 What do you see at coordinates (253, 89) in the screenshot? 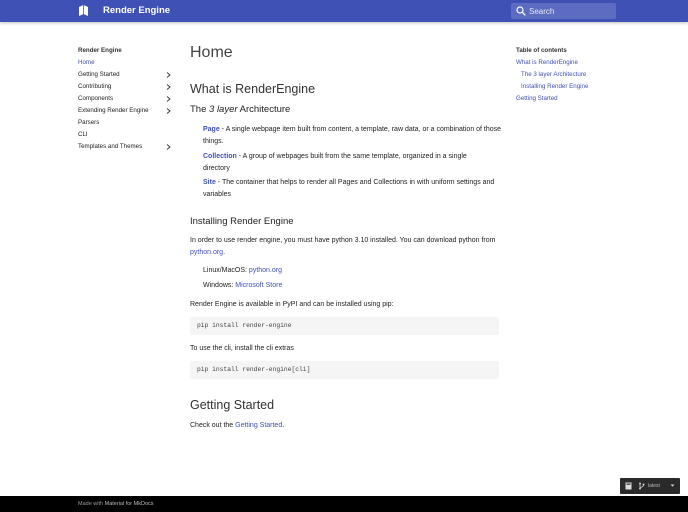
I see `section-heading-what-is: What is RenderEngine` at bounding box center [253, 89].